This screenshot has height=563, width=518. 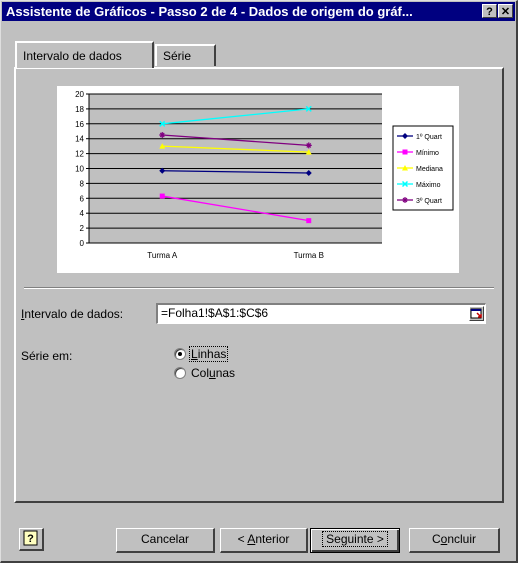 What do you see at coordinates (213, 373) in the screenshot?
I see `radio-columns-label: Colunas` at bounding box center [213, 373].